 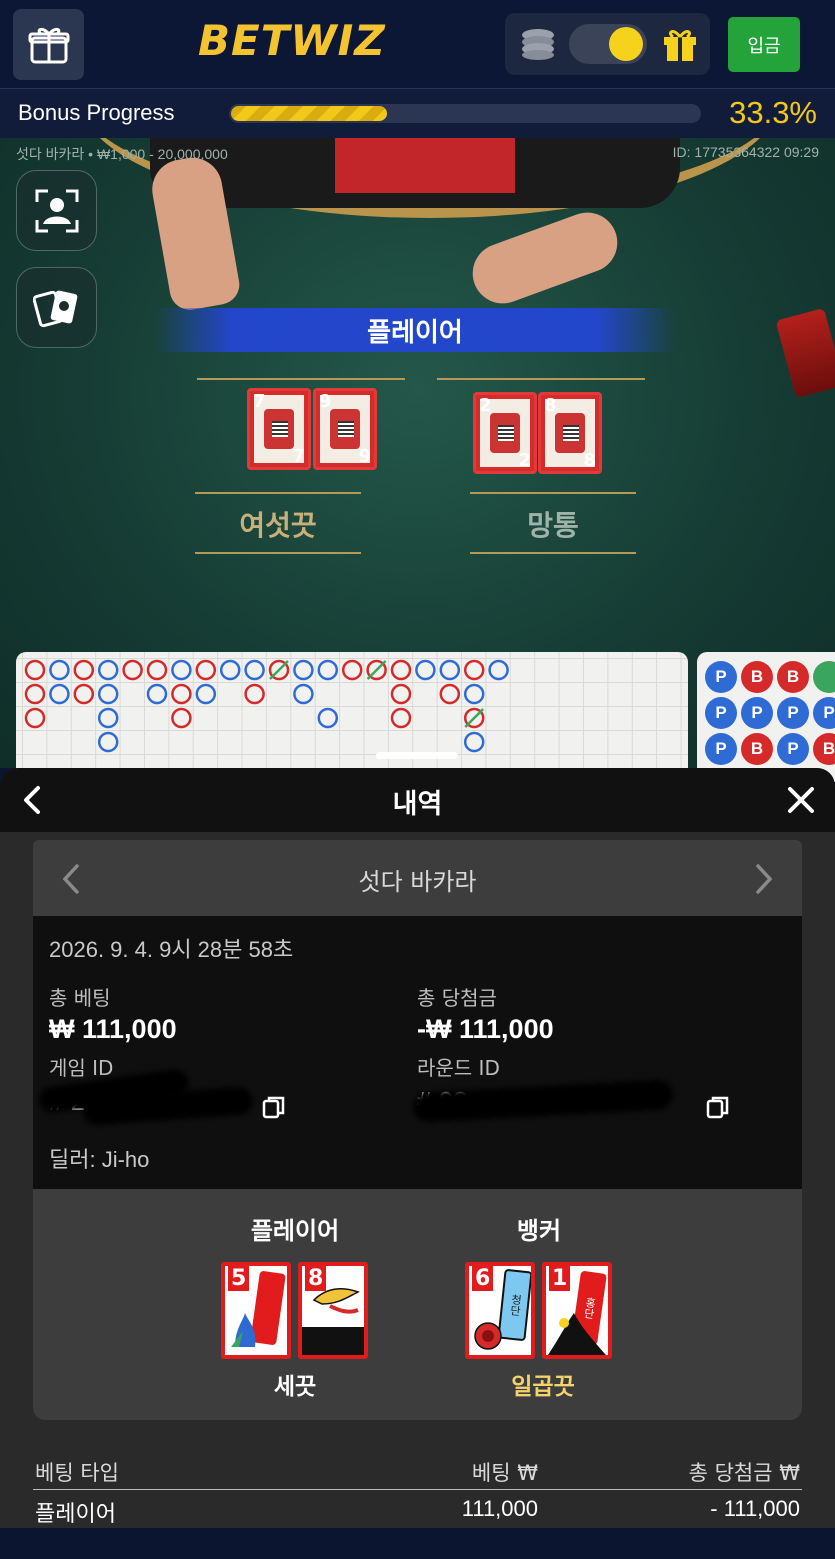 I want to click on winner-banner: 플레이어, so click(x=415, y=330).